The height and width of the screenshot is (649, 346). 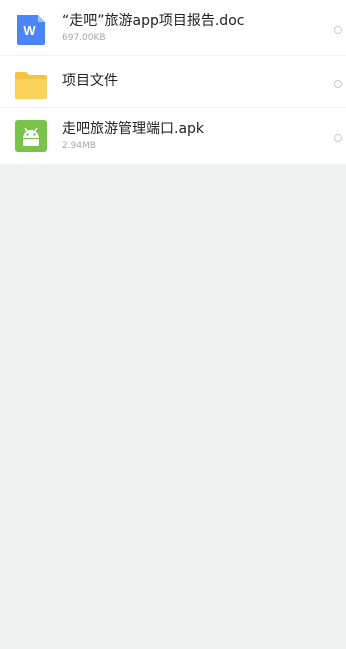 What do you see at coordinates (133, 129) in the screenshot?
I see `file-name: 走吧旅游管理端口.apk` at bounding box center [133, 129].